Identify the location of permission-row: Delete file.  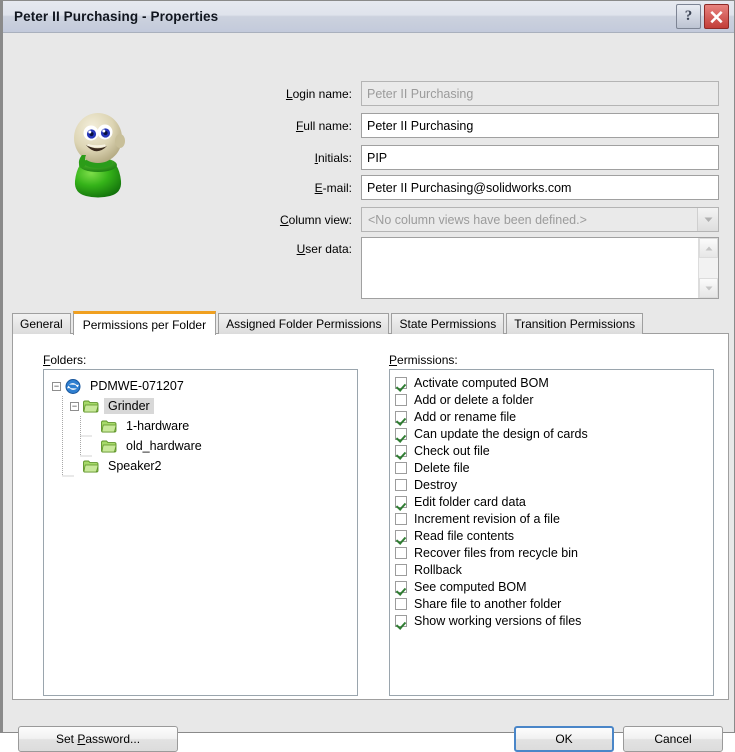
(554, 467).